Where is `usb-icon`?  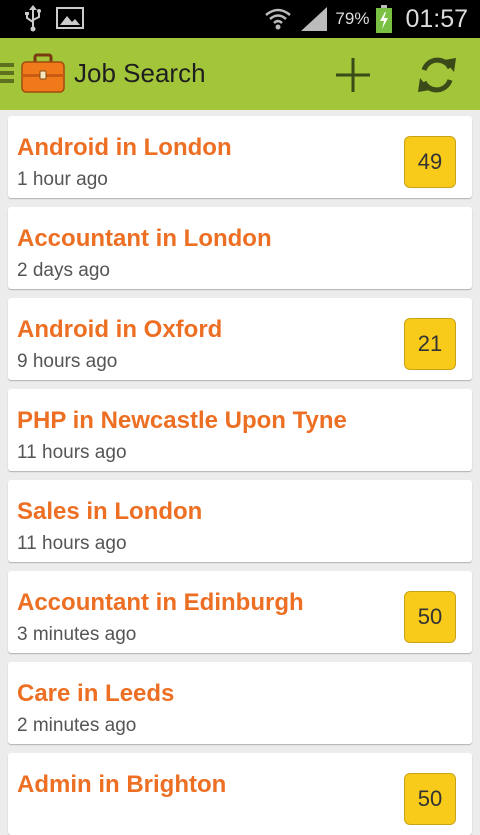 usb-icon is located at coordinates (33, 18).